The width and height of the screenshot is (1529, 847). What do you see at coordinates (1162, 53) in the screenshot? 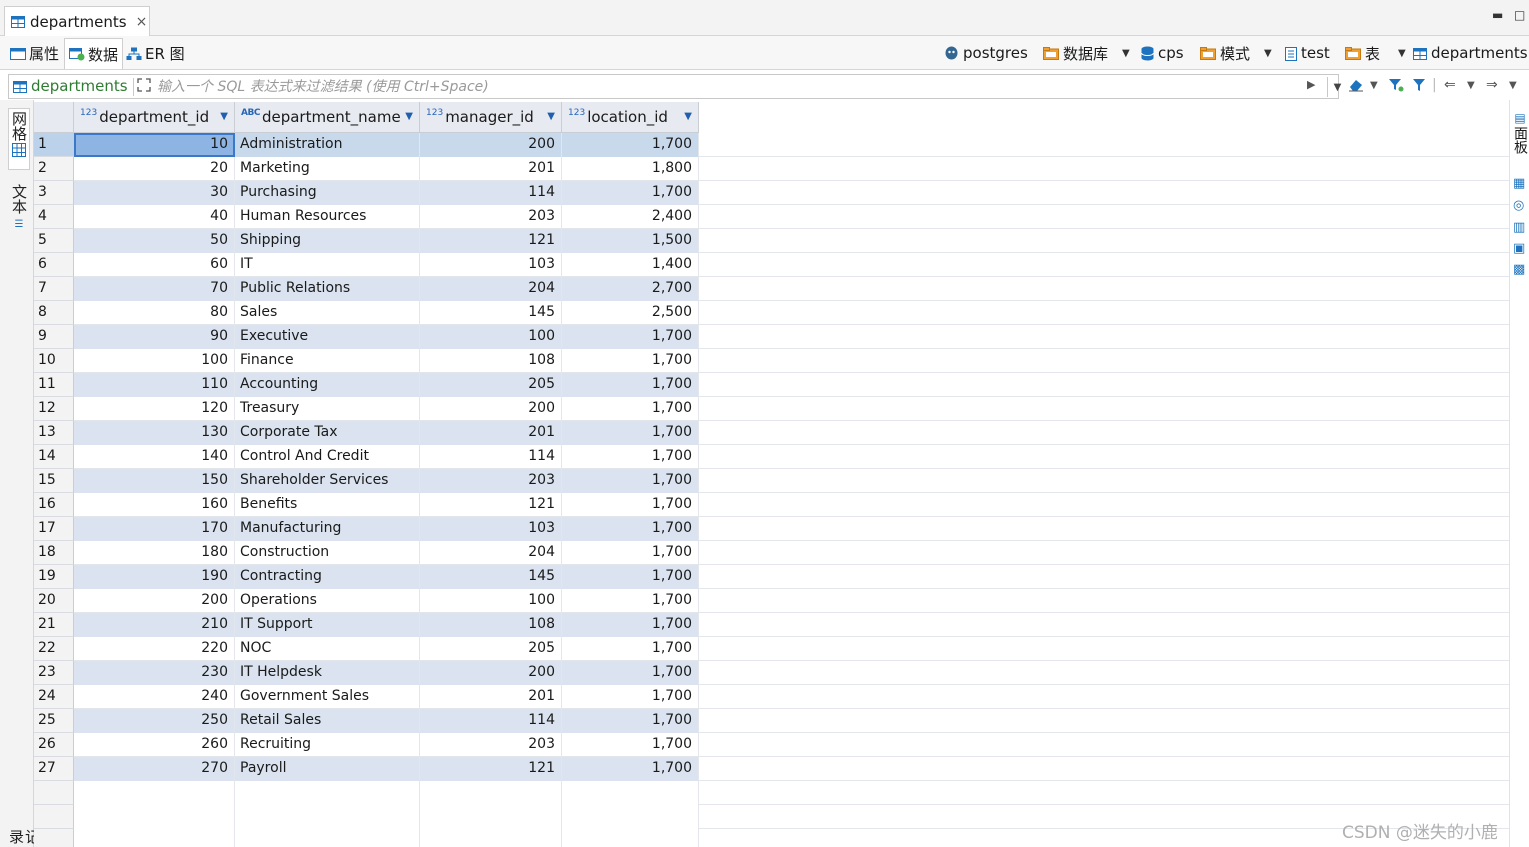
I see `breadcrumb-database: cps` at bounding box center [1162, 53].